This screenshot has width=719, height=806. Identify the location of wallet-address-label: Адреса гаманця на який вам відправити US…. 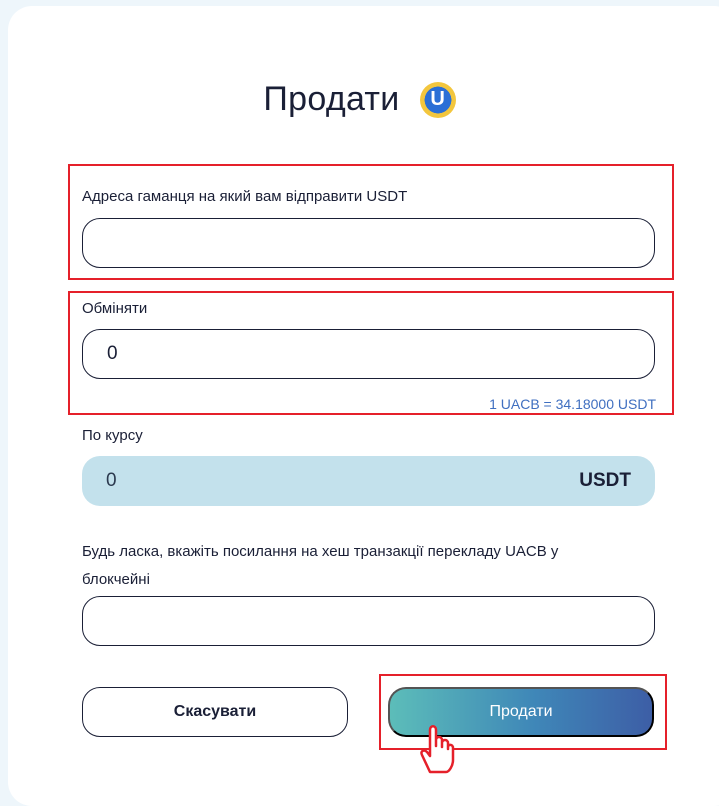
(245, 196).